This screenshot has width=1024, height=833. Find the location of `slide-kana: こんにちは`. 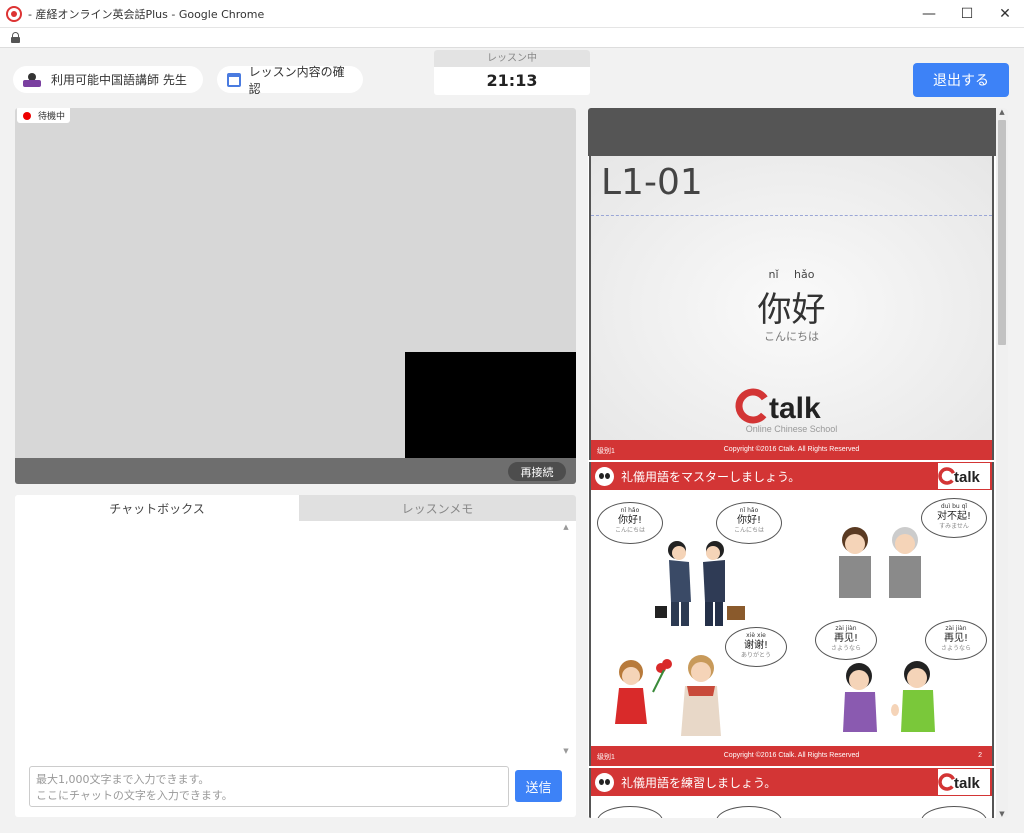

slide-kana: こんにちは is located at coordinates (791, 336).